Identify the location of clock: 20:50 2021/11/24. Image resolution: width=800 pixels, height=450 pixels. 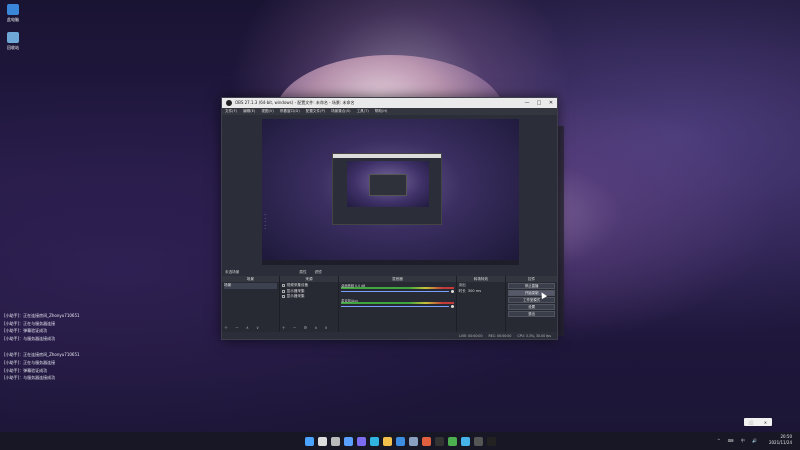
(780, 440).